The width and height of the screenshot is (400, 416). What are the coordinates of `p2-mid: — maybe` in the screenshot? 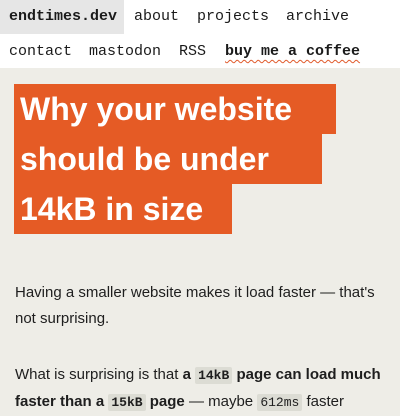 It's located at (221, 401).